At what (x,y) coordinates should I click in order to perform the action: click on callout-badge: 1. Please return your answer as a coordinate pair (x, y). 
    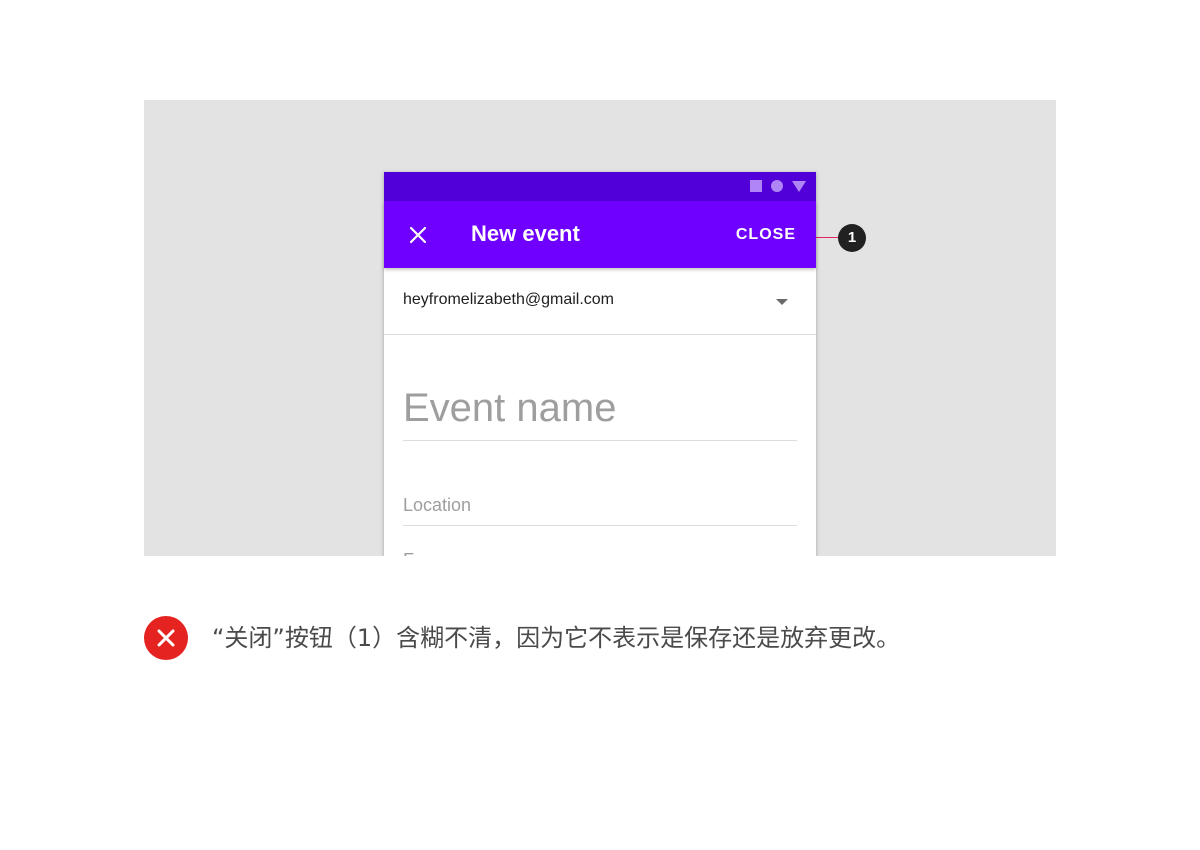
    Looking at the image, I should click on (852, 238).